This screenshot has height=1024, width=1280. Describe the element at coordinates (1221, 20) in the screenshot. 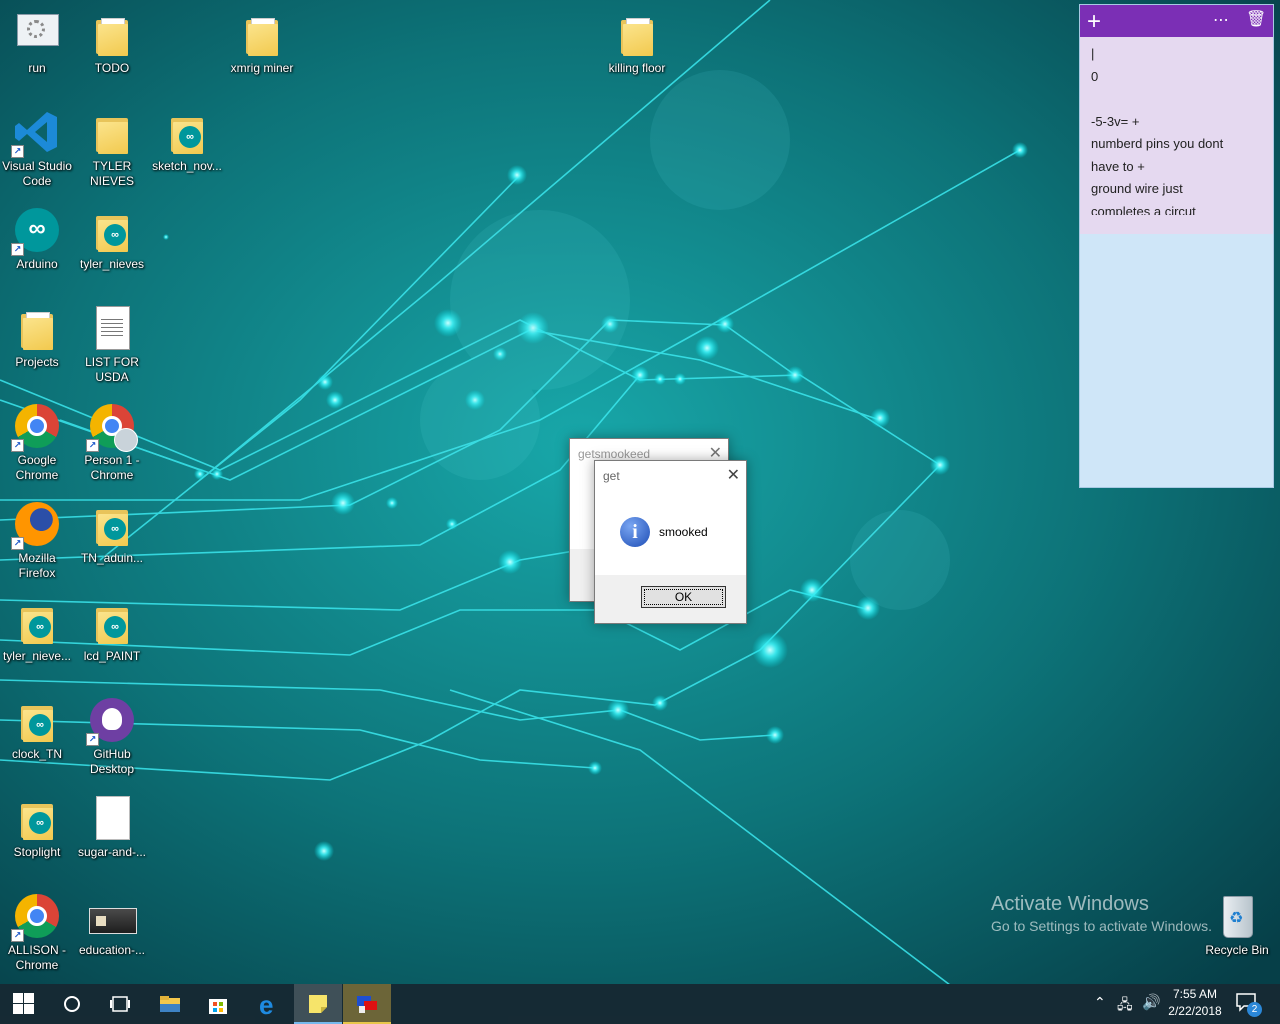

I see `more-options-icon: ⋯` at that location.